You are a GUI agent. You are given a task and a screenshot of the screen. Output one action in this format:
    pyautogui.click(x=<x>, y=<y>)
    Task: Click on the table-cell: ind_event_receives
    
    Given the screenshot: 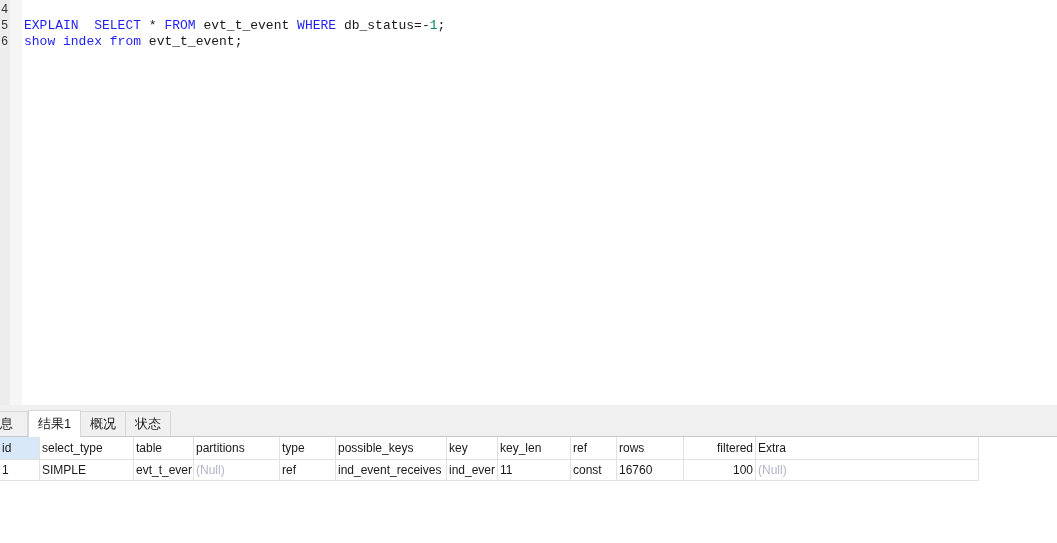 What is the action you would take?
    pyautogui.click(x=391, y=470)
    